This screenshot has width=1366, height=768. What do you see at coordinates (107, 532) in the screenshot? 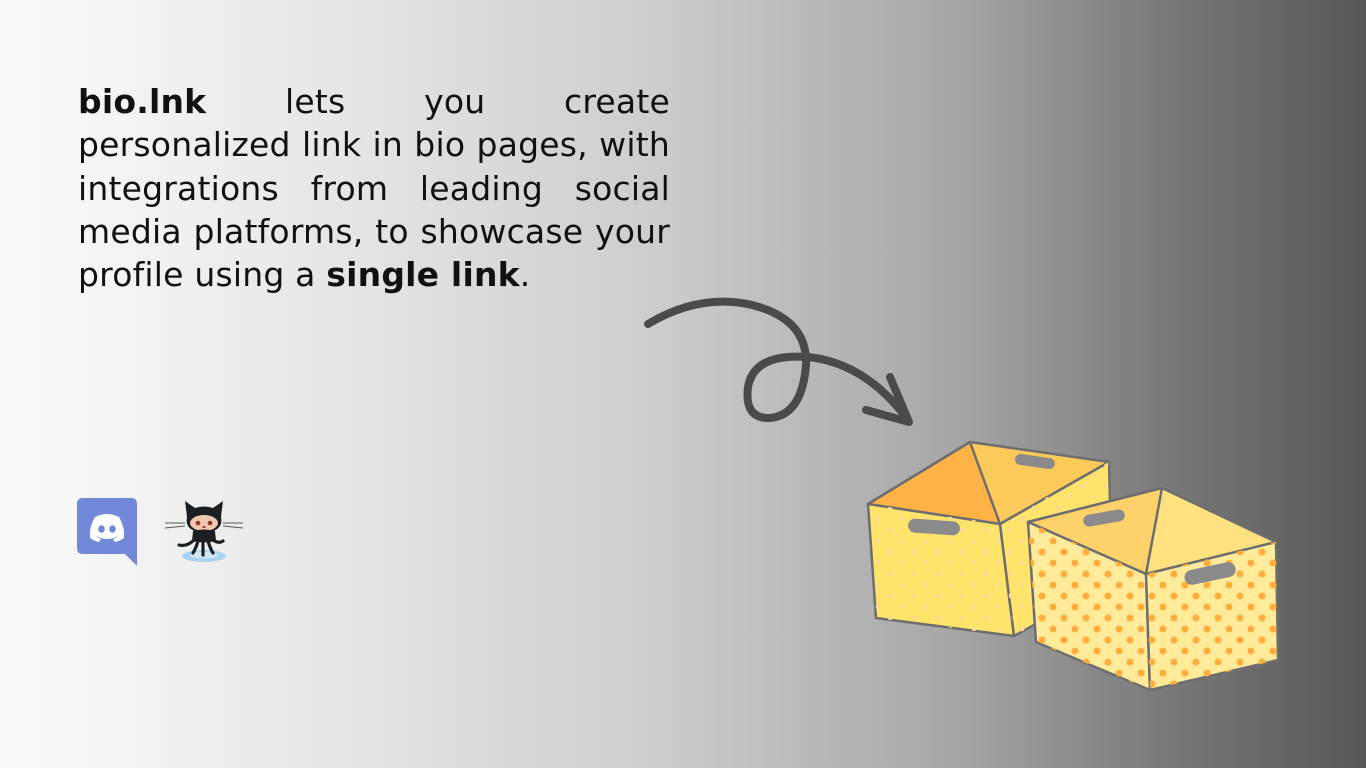
I see `discord-icon` at bounding box center [107, 532].